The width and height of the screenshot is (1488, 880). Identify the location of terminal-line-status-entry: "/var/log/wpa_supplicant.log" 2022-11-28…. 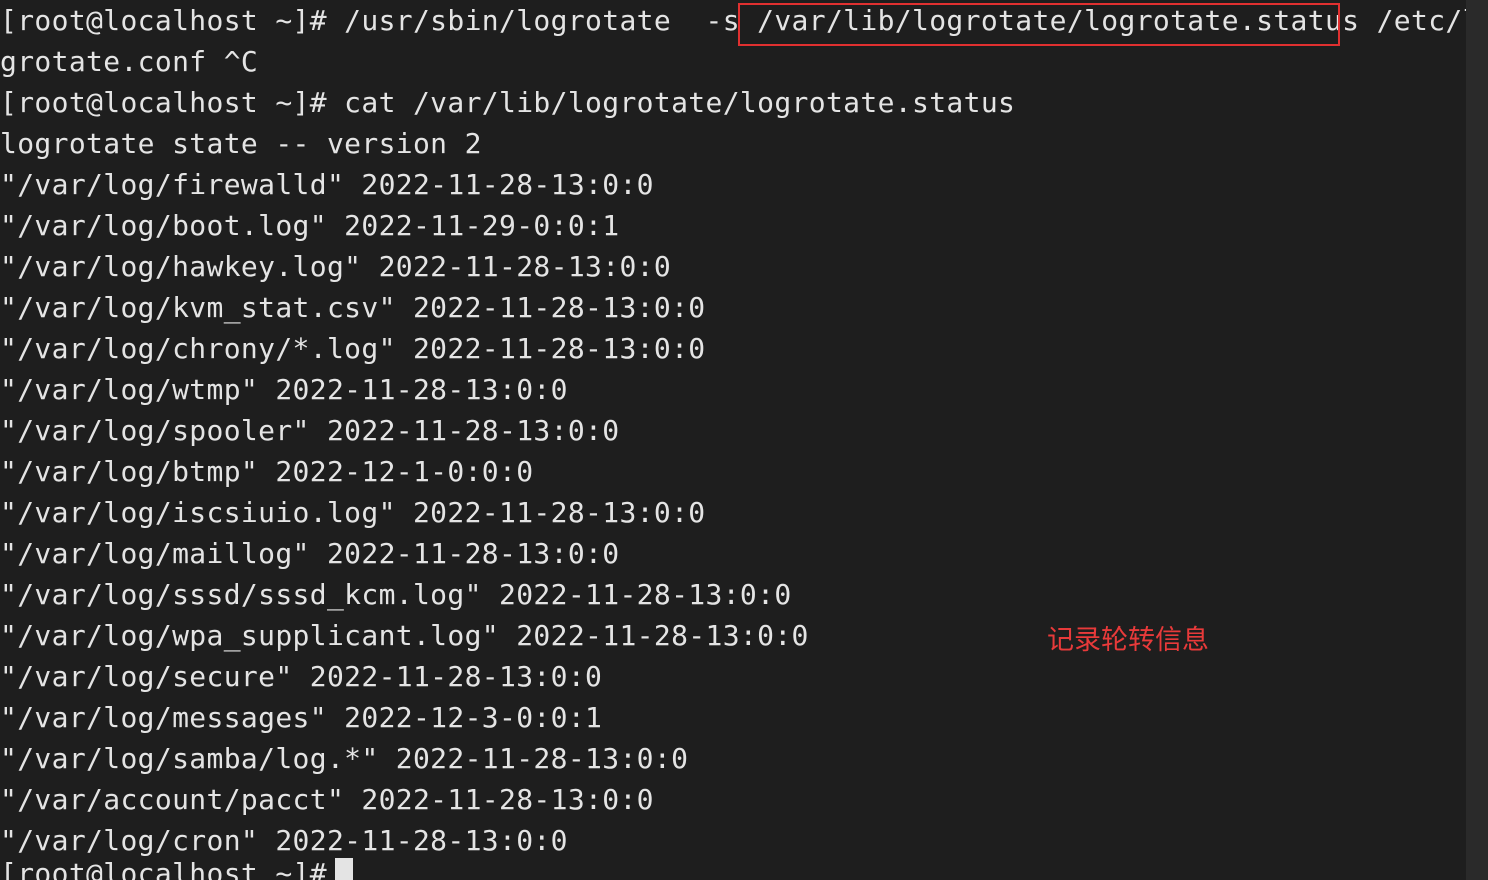
(404, 635).